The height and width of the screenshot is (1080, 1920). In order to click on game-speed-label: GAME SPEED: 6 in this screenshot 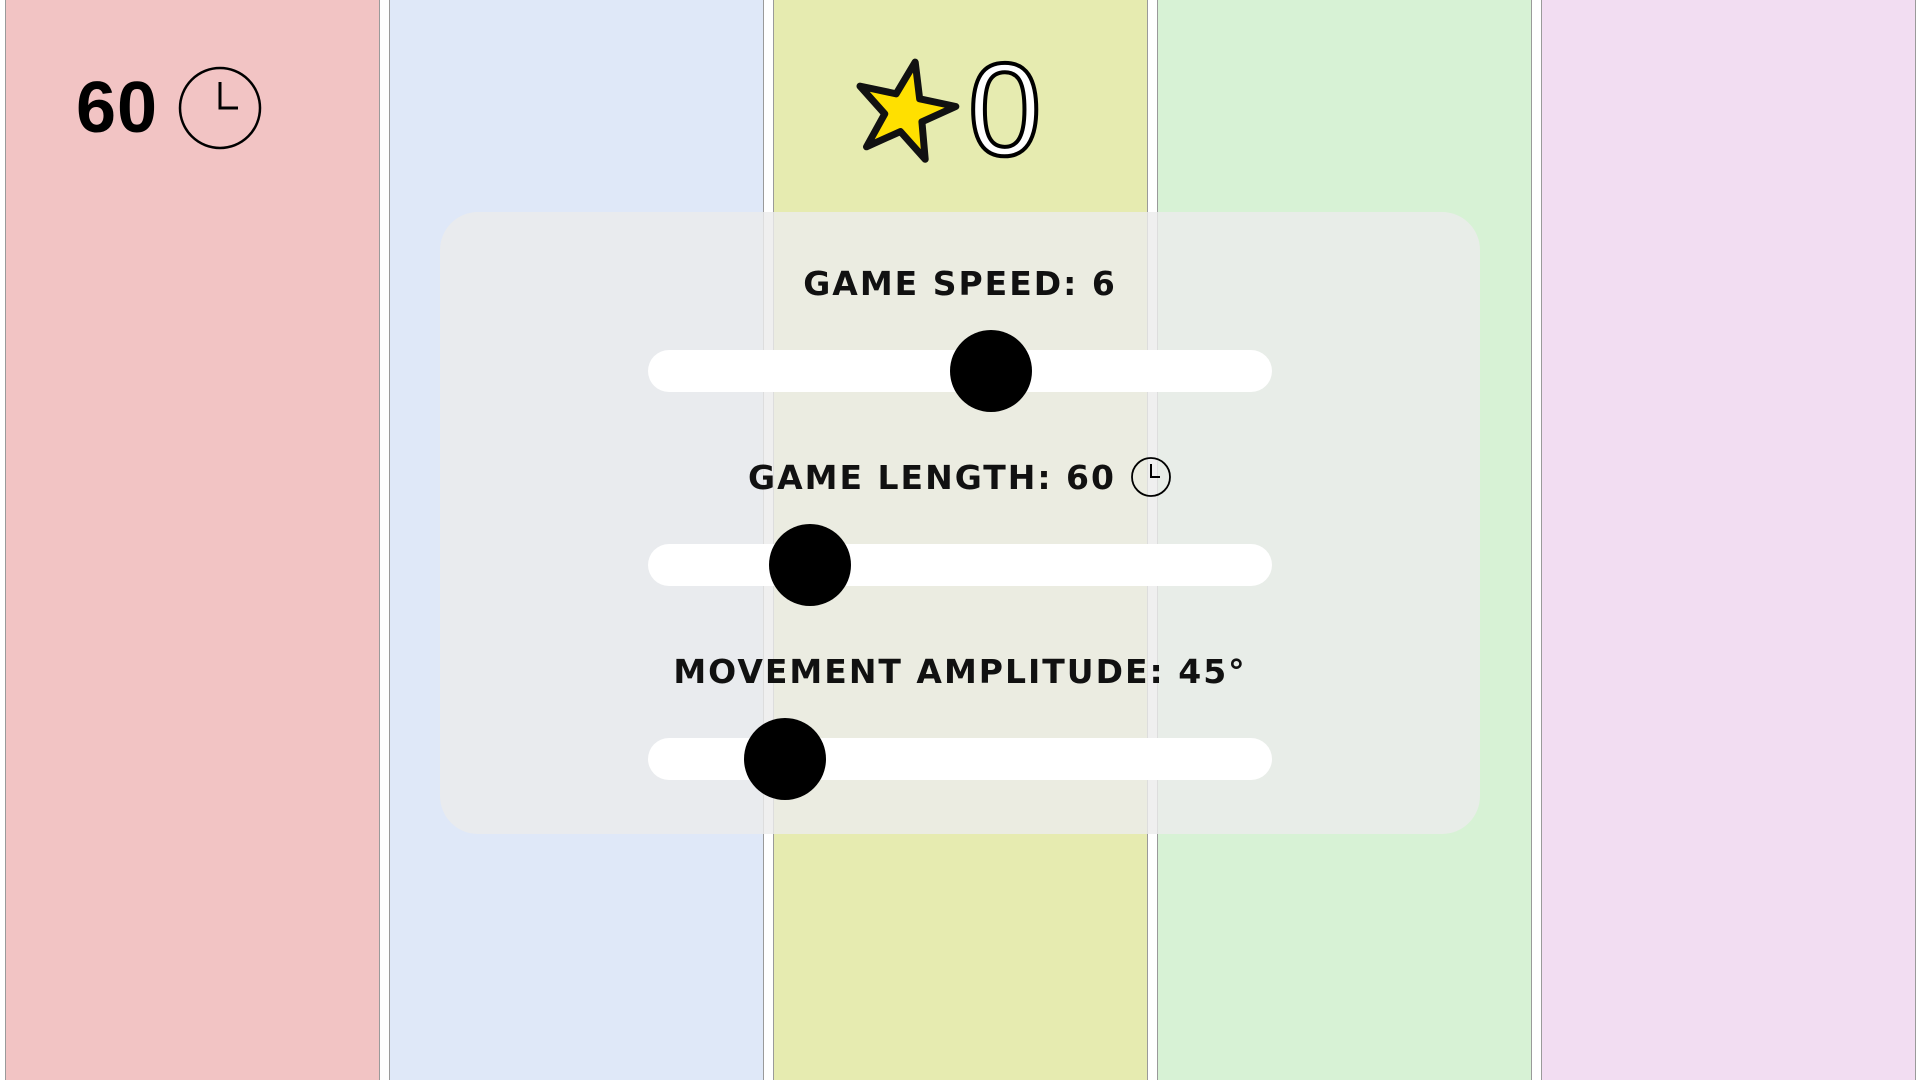, I will do `click(960, 283)`.